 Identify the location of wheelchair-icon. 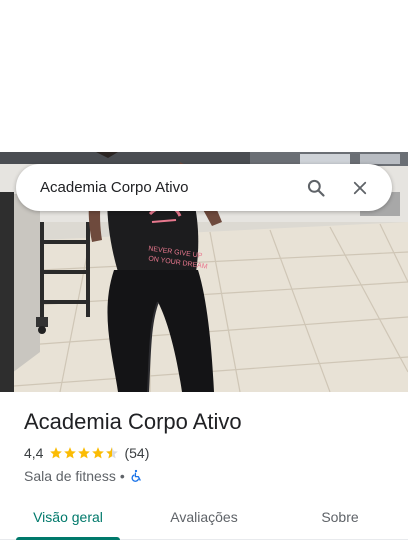
(136, 475).